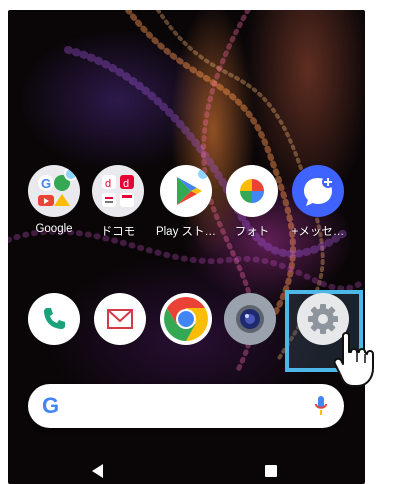 The image size is (396, 484). Describe the element at coordinates (321, 406) in the screenshot. I see `mic-icon` at that location.